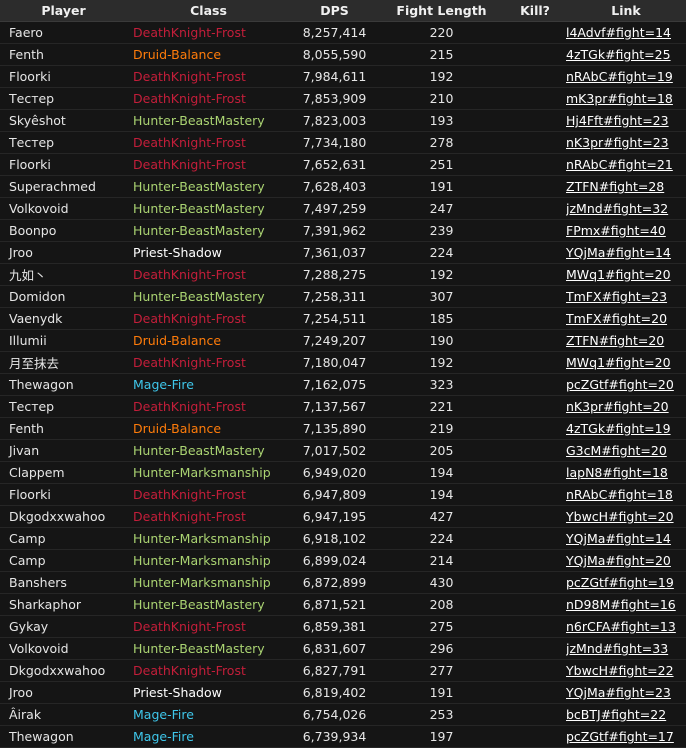 This screenshot has width=686, height=748. I want to click on link-cell: nD98M#fight=16, so click(626, 604).